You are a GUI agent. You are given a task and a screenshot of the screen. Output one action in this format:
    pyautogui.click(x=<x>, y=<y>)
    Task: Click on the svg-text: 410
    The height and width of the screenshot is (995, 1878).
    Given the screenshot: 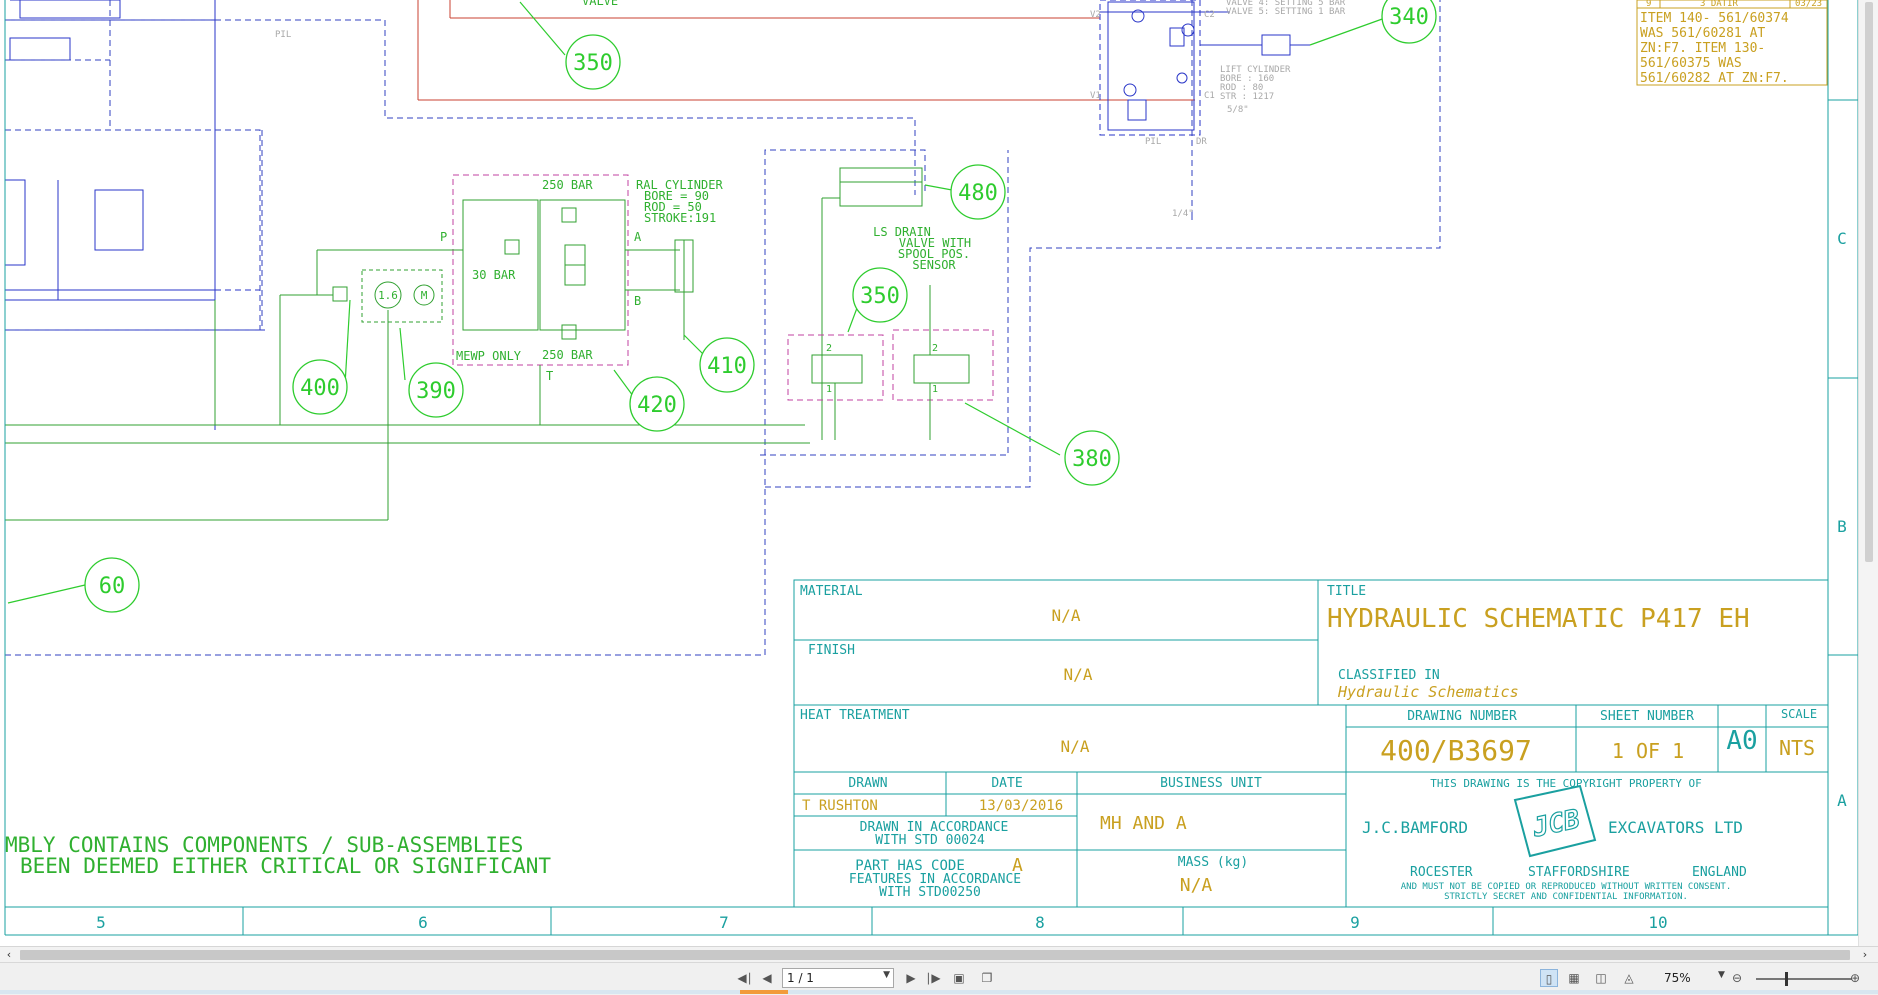 What is the action you would take?
    pyautogui.click(x=727, y=366)
    